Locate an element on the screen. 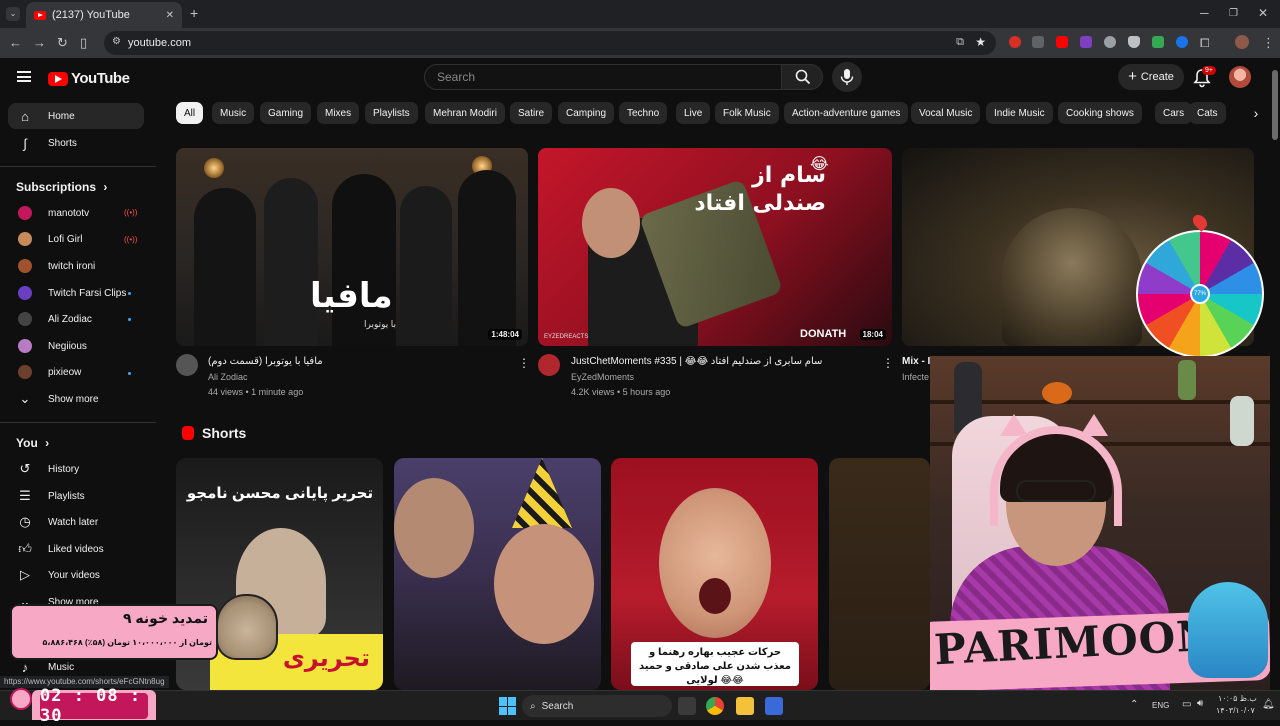 This screenshot has width=1280, height=726. sidebar-item-history: ↺ History is located at coordinates (76, 469).